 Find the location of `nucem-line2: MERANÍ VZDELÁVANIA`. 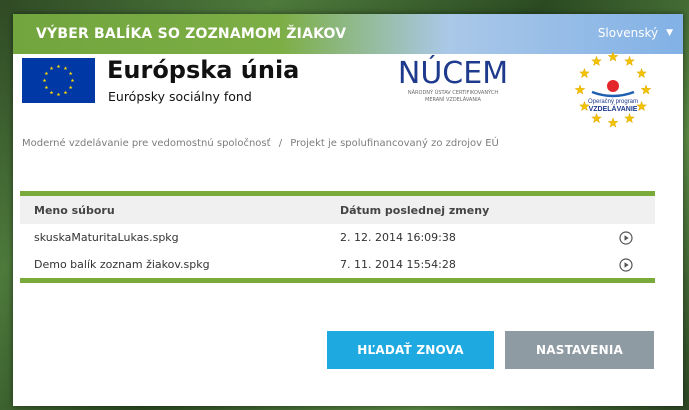

nucem-line2: MERANÍ VZDELÁVANIA is located at coordinates (453, 100).